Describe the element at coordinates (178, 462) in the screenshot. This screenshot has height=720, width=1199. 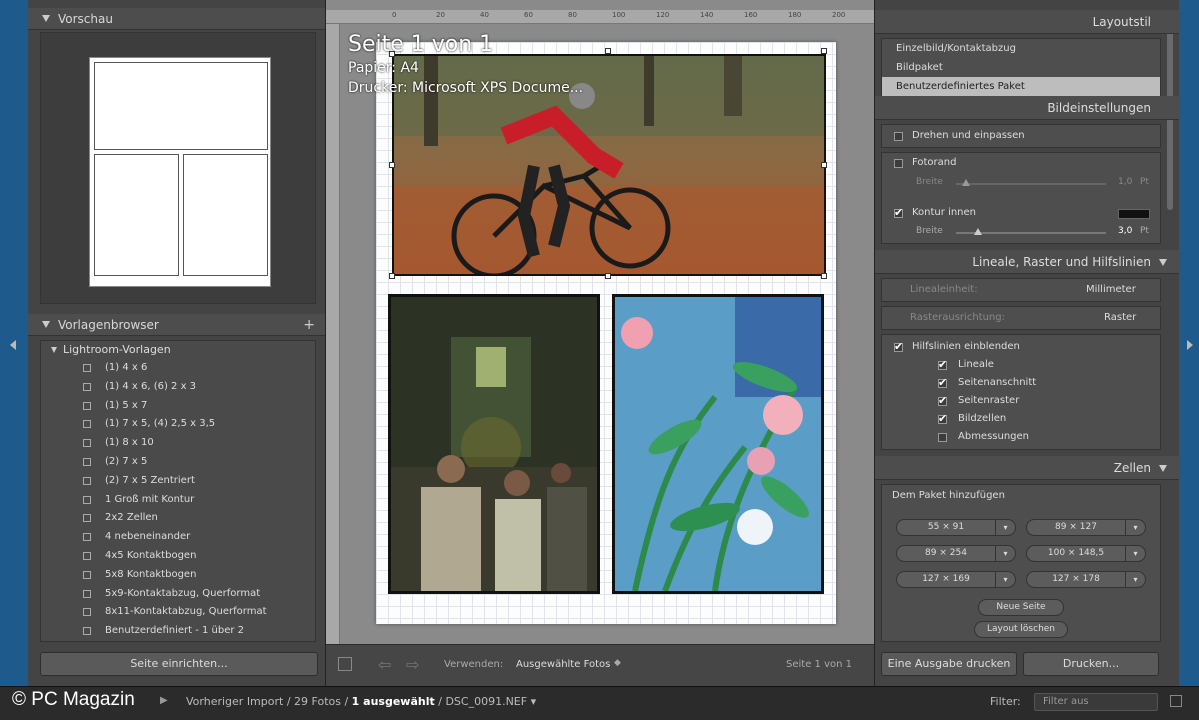
I see `template-item: (2) 7 x 5` at that location.